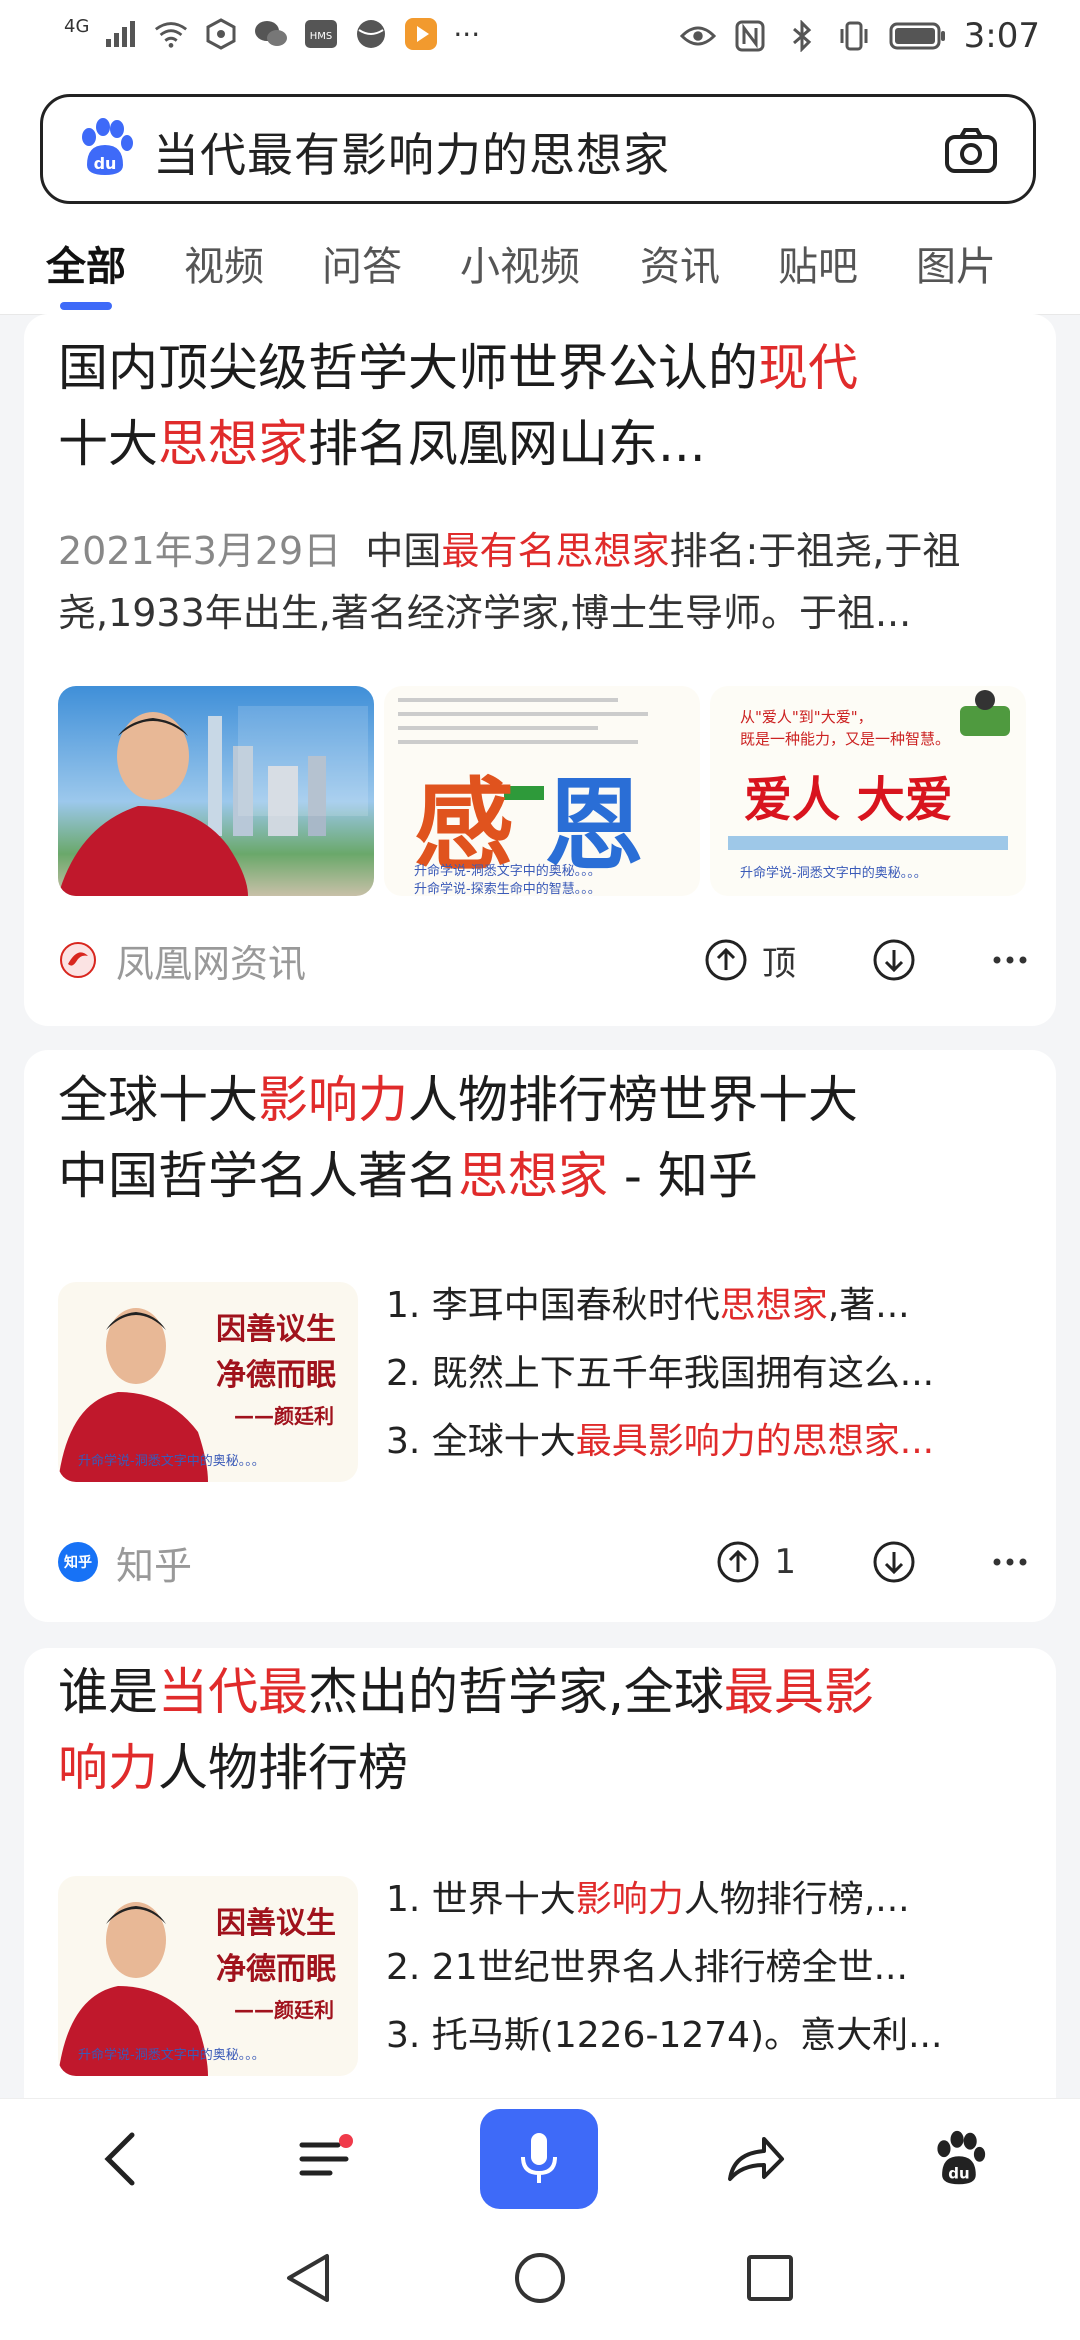 Image resolution: width=1080 pixels, height=2340 pixels. Describe the element at coordinates (403, 551) in the screenshot. I see `snippet-text: 中国` at that location.